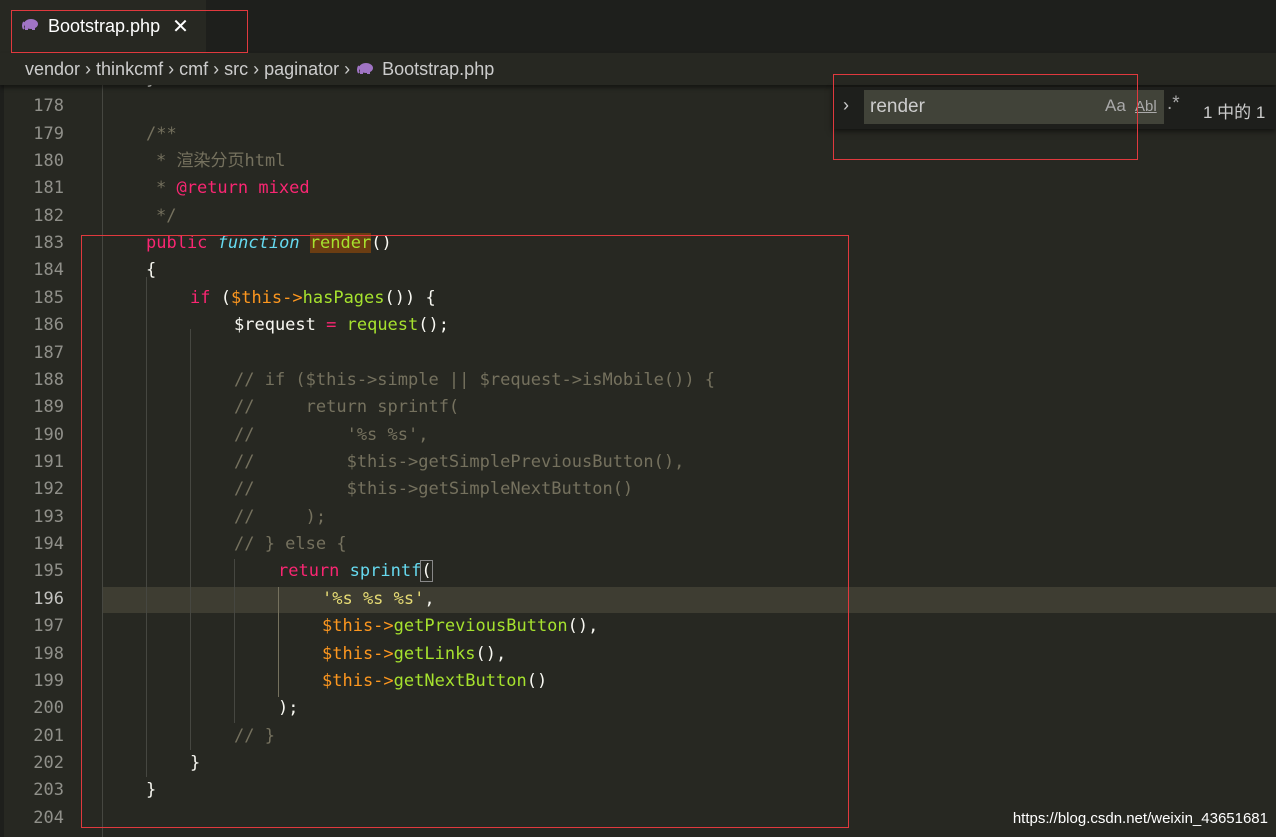 The image size is (1276, 837). I want to click on code-token: if, so click(200, 298).